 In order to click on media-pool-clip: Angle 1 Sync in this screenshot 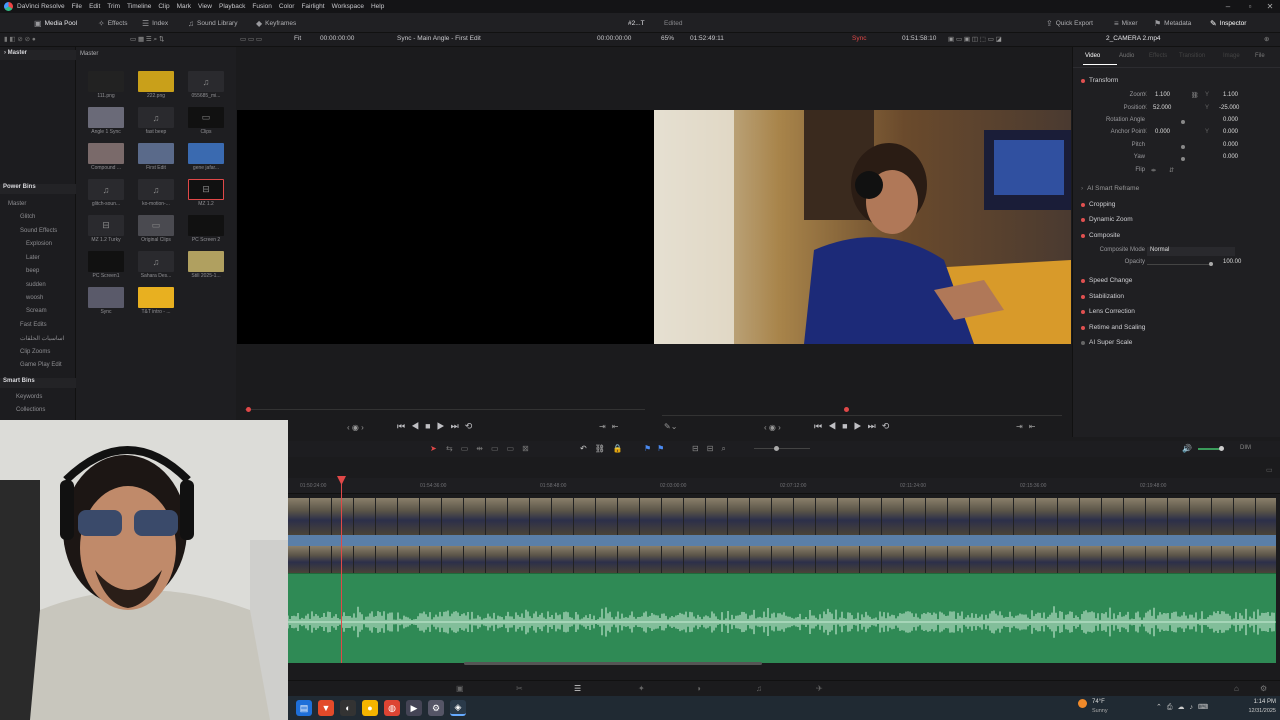, I will do `click(106, 123)`.